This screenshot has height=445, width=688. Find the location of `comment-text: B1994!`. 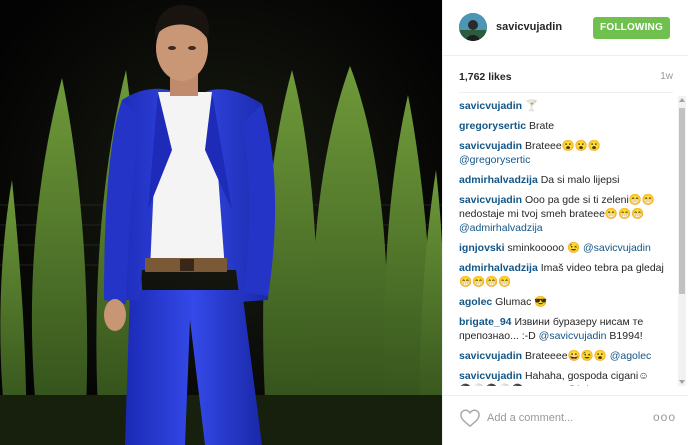

comment-text: B1994! is located at coordinates (624, 336).